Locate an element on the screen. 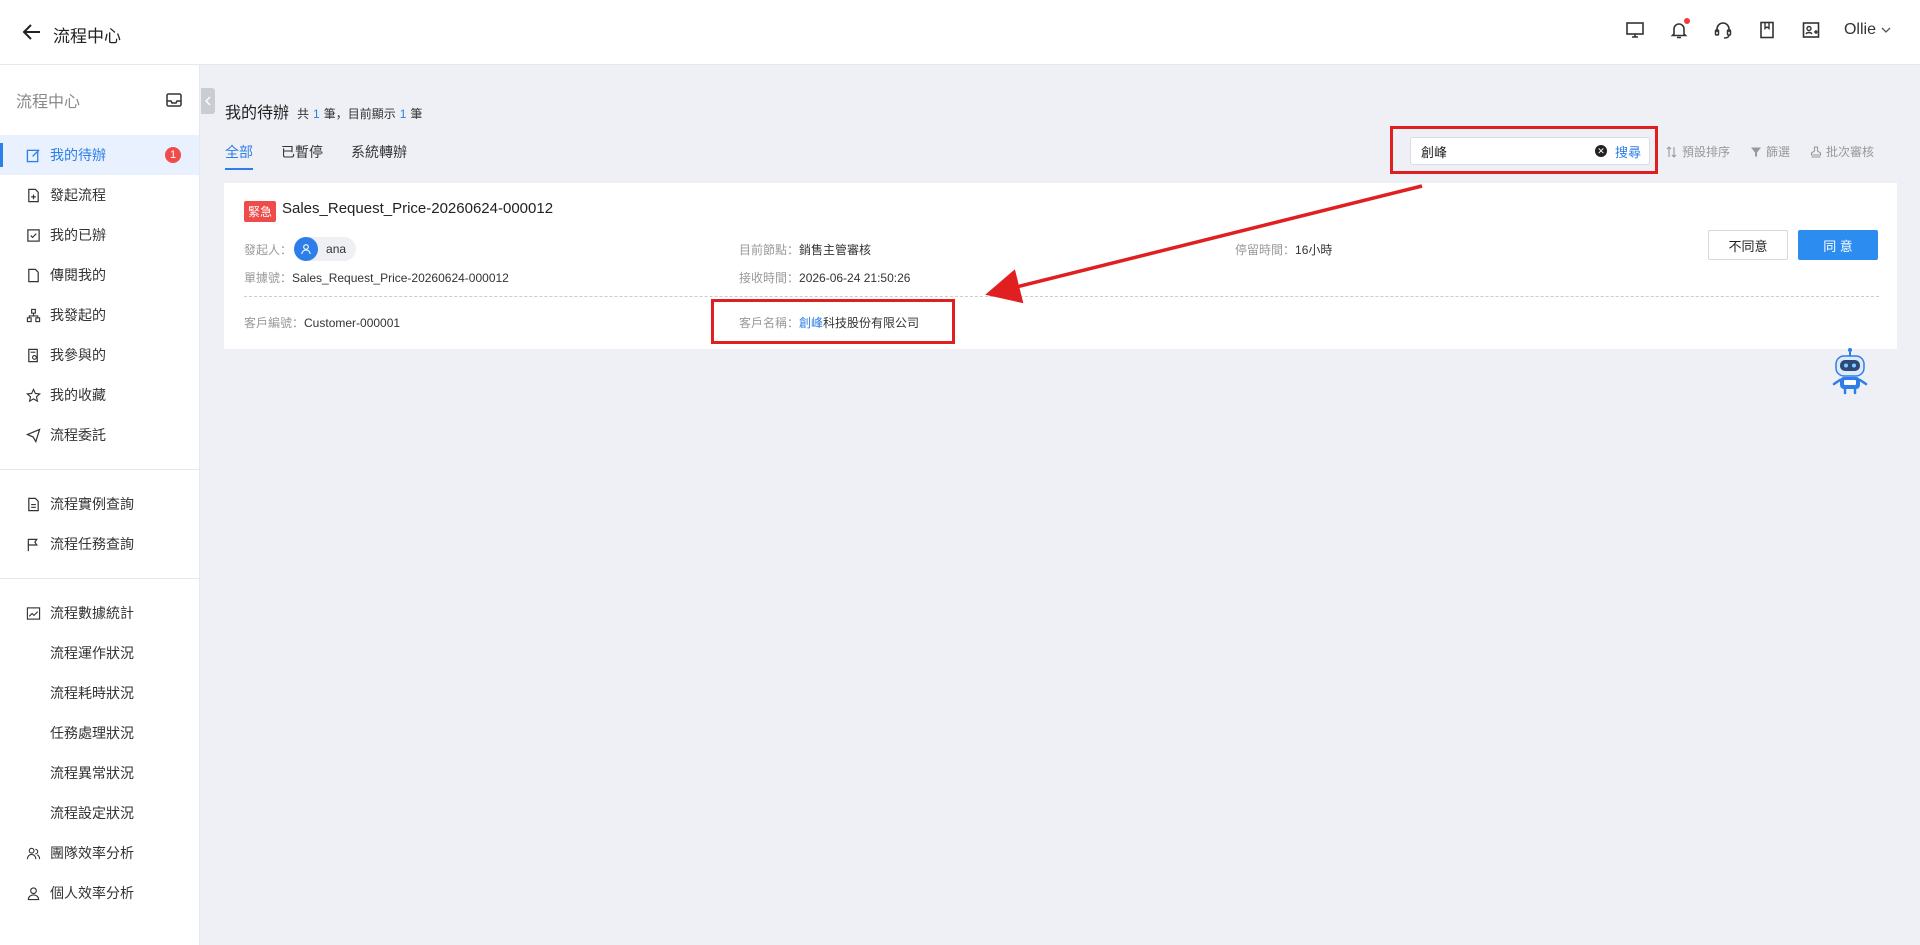 This screenshot has width=1920, height=945. count-mid: 筆，目前顯示 is located at coordinates (359, 114).